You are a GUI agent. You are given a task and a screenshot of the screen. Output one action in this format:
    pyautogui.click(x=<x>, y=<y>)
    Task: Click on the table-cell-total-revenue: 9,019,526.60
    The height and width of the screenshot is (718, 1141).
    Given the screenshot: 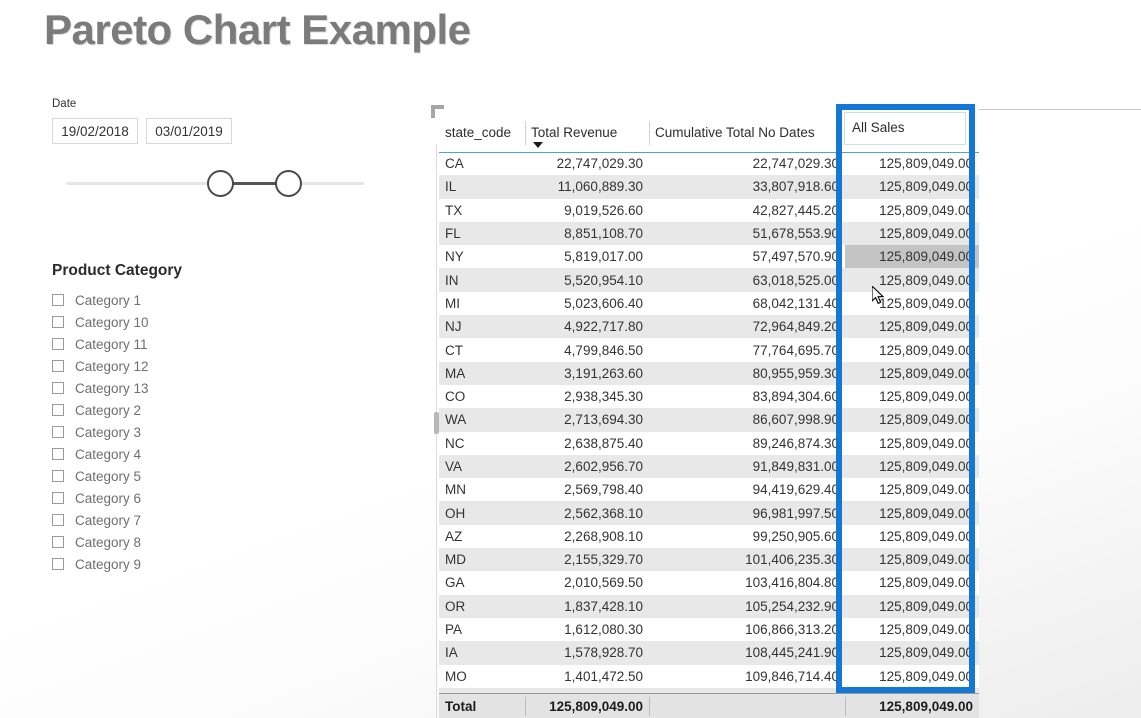 What is the action you would take?
    pyautogui.click(x=587, y=210)
    